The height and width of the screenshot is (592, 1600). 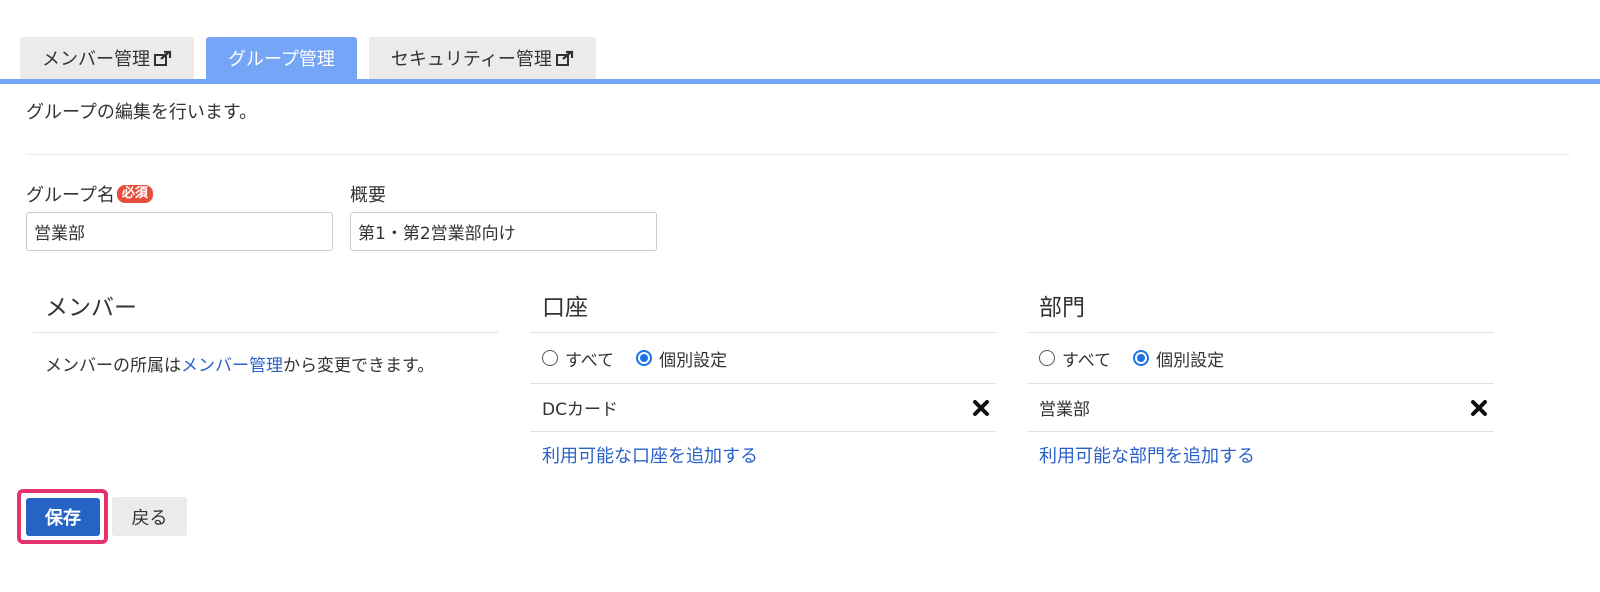 I want to click on add-department-link: 利用可能な部門を追加する, so click(x=1260, y=450).